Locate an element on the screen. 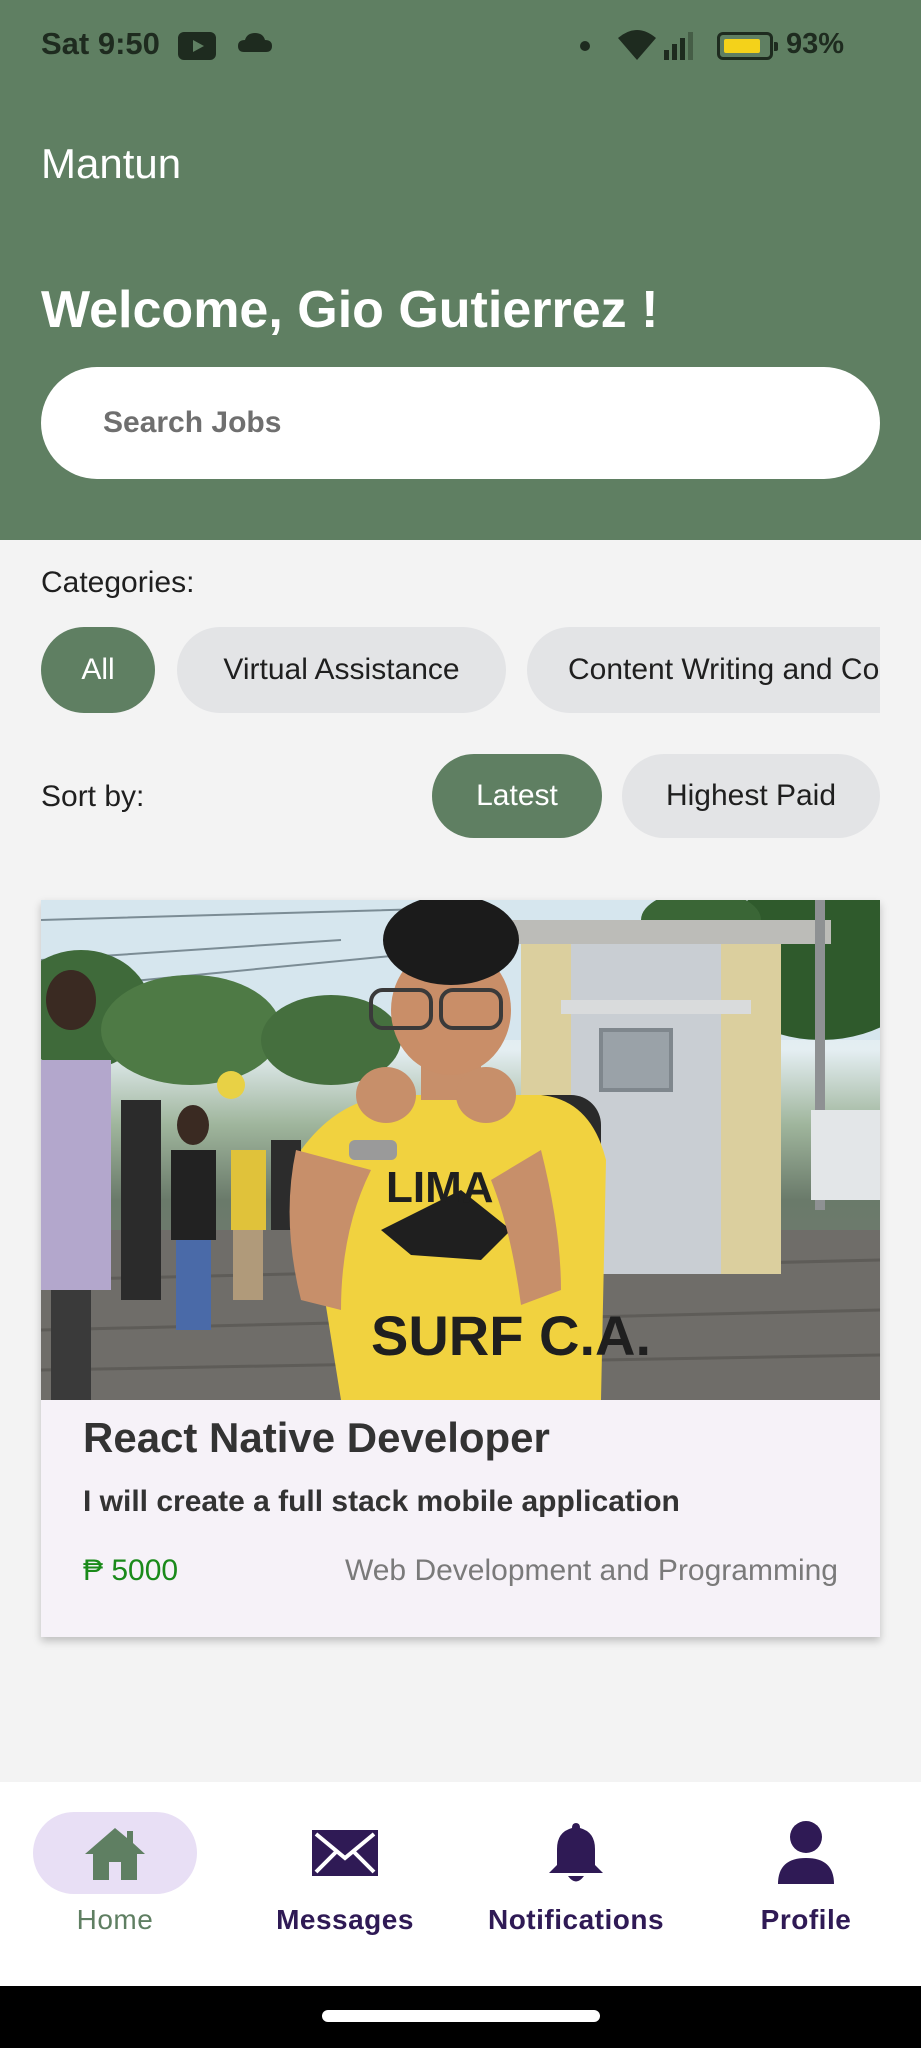 The image size is (921, 2048). job-title: React Native Developer is located at coordinates (316, 1437).